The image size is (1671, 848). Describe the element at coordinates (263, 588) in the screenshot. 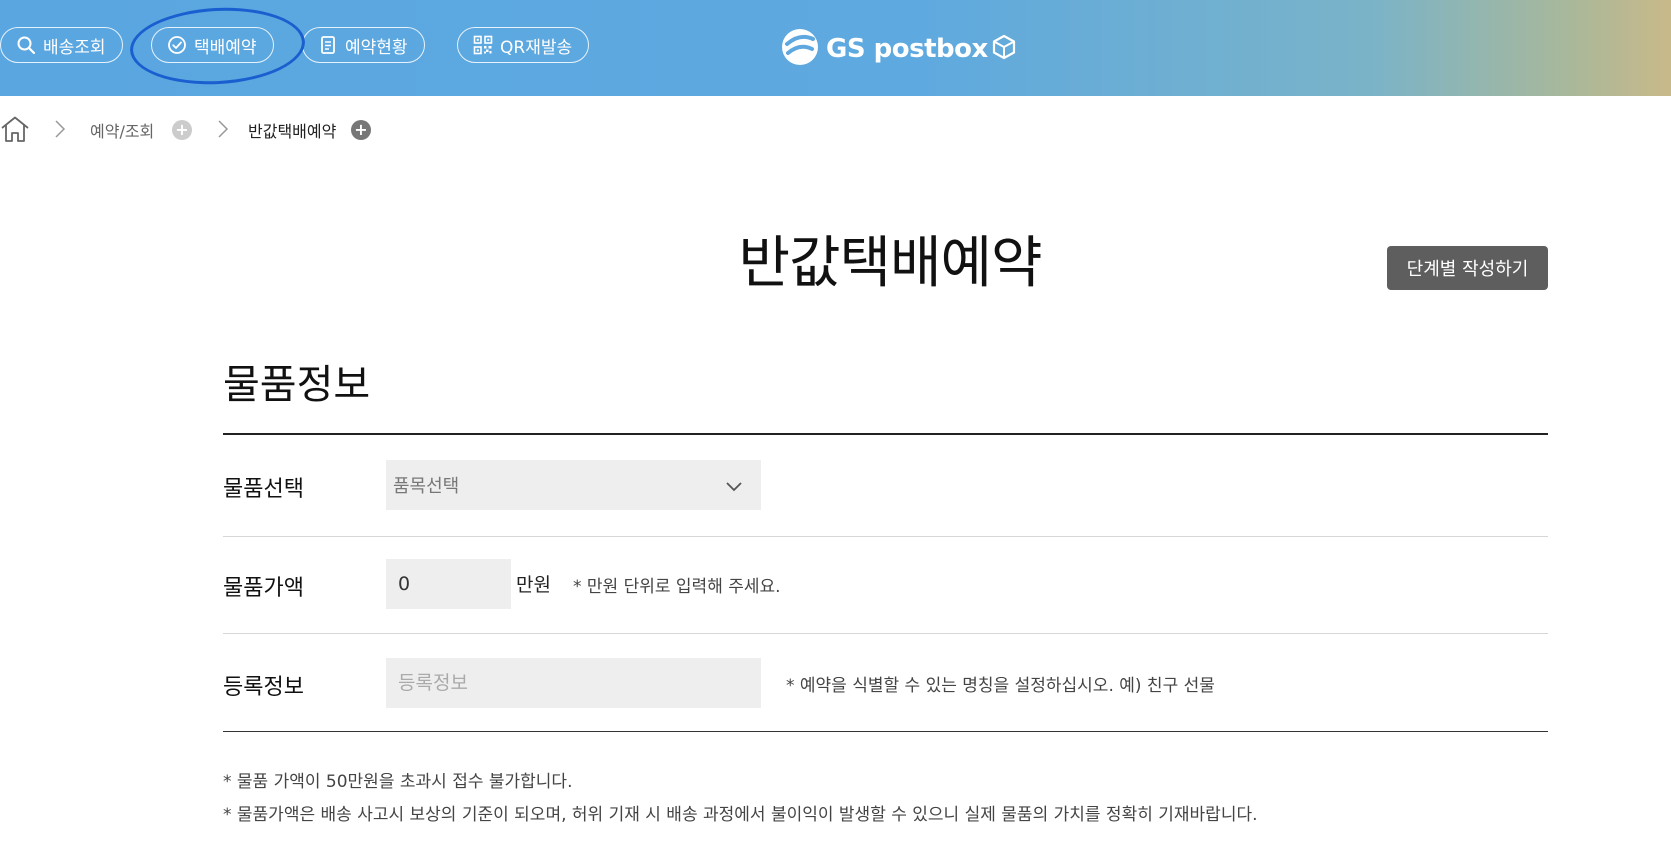

I see `item-value-label: 물품가액` at that location.